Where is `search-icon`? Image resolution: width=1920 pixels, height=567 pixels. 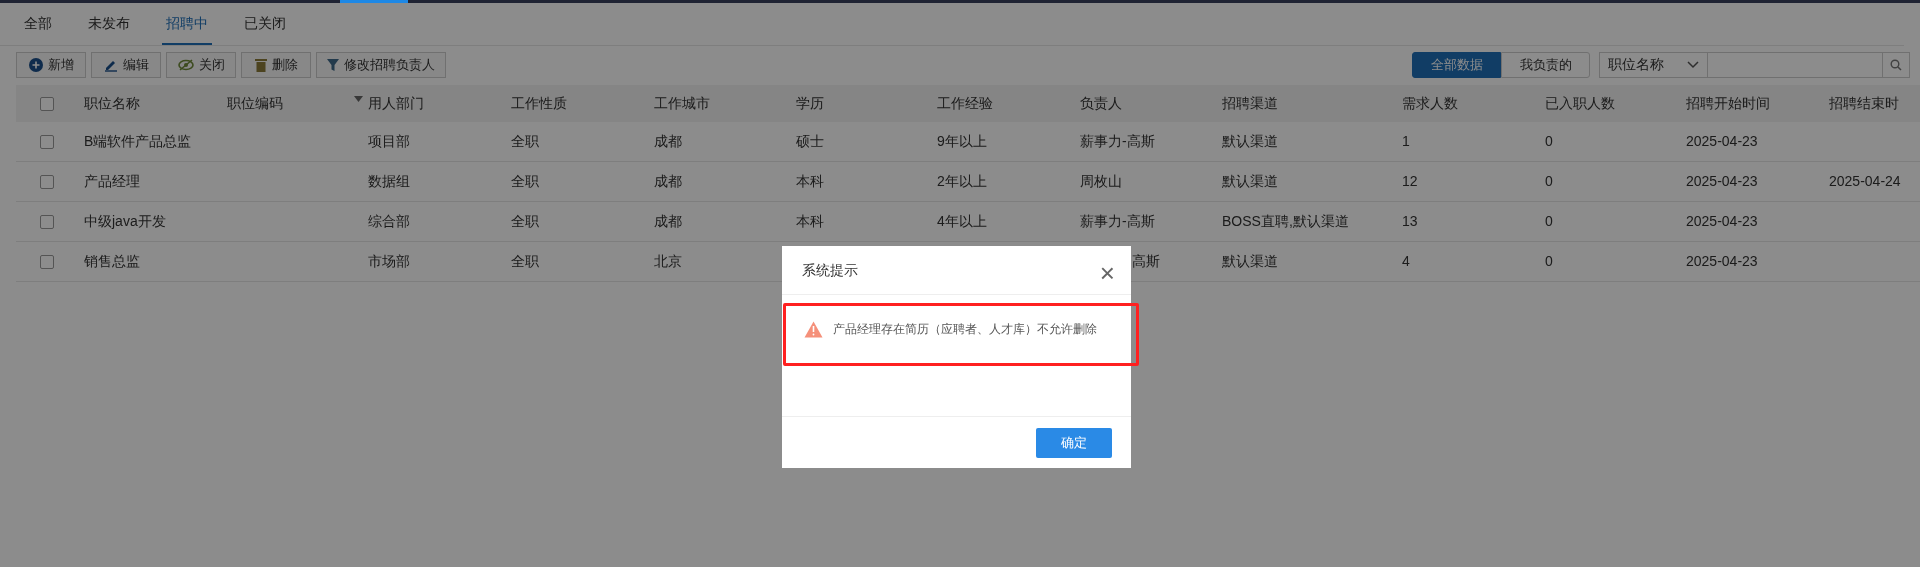
search-icon is located at coordinates (1896, 64).